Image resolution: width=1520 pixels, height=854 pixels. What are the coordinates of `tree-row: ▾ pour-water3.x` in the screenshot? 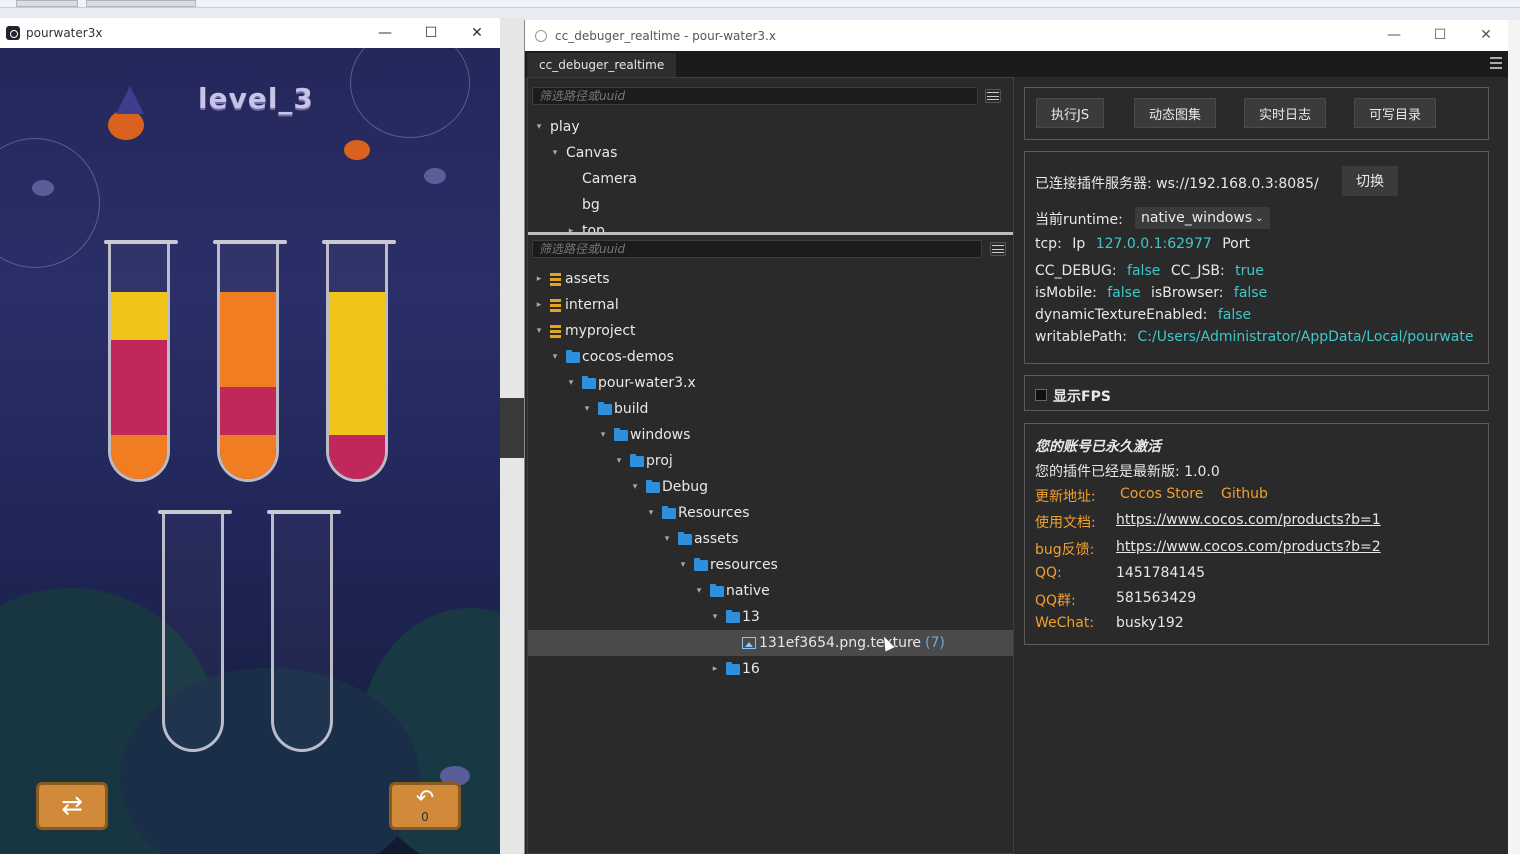 It's located at (770, 383).